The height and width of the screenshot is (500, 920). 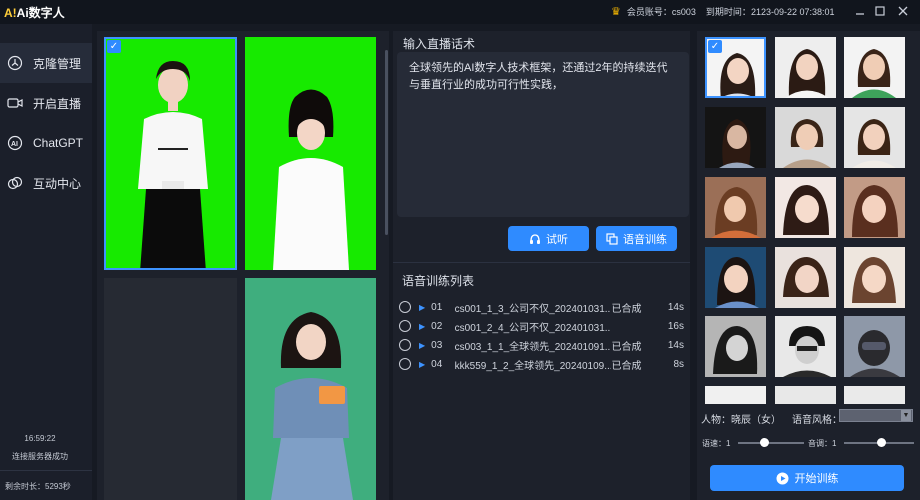 I want to click on video-thumb-empty, so click(x=170, y=389).